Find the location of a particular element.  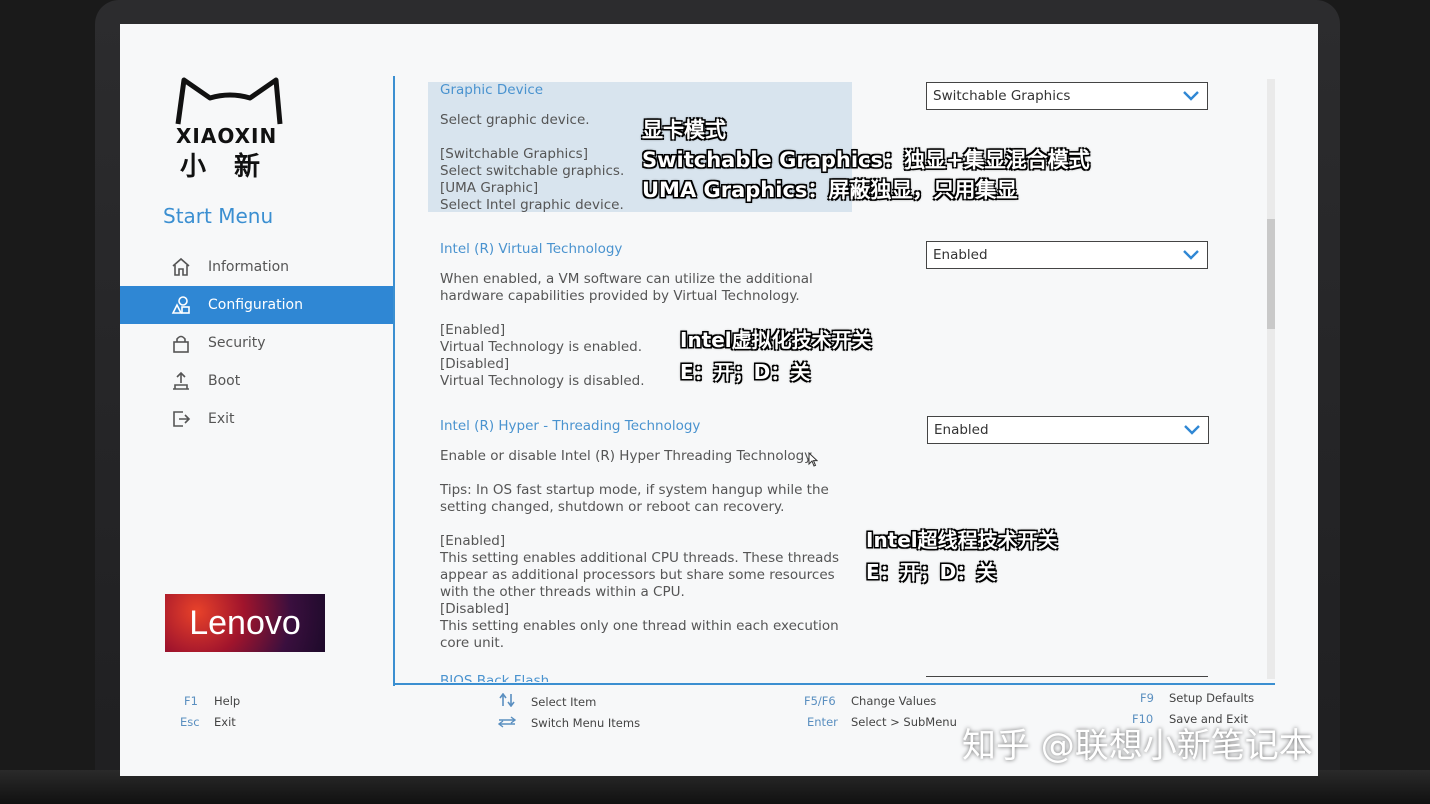

annotation-graphics-uma: UMA Graphics：屏蔽独显，只用集显 is located at coordinates (830, 190).